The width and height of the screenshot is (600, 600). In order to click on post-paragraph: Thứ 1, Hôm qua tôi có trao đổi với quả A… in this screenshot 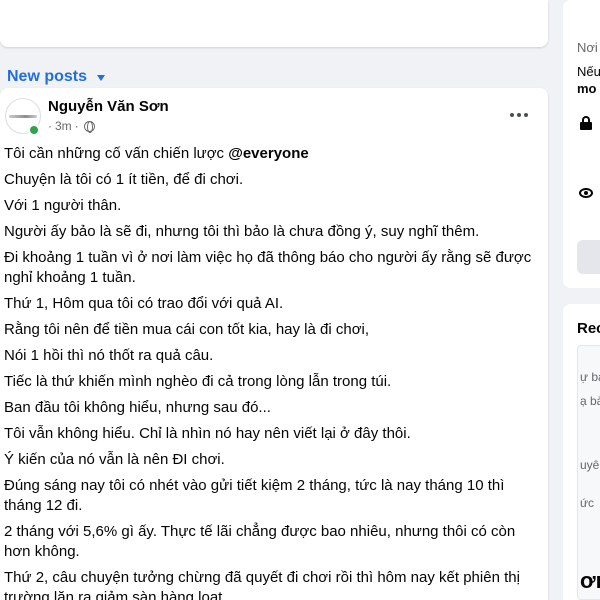, I will do `click(144, 303)`.